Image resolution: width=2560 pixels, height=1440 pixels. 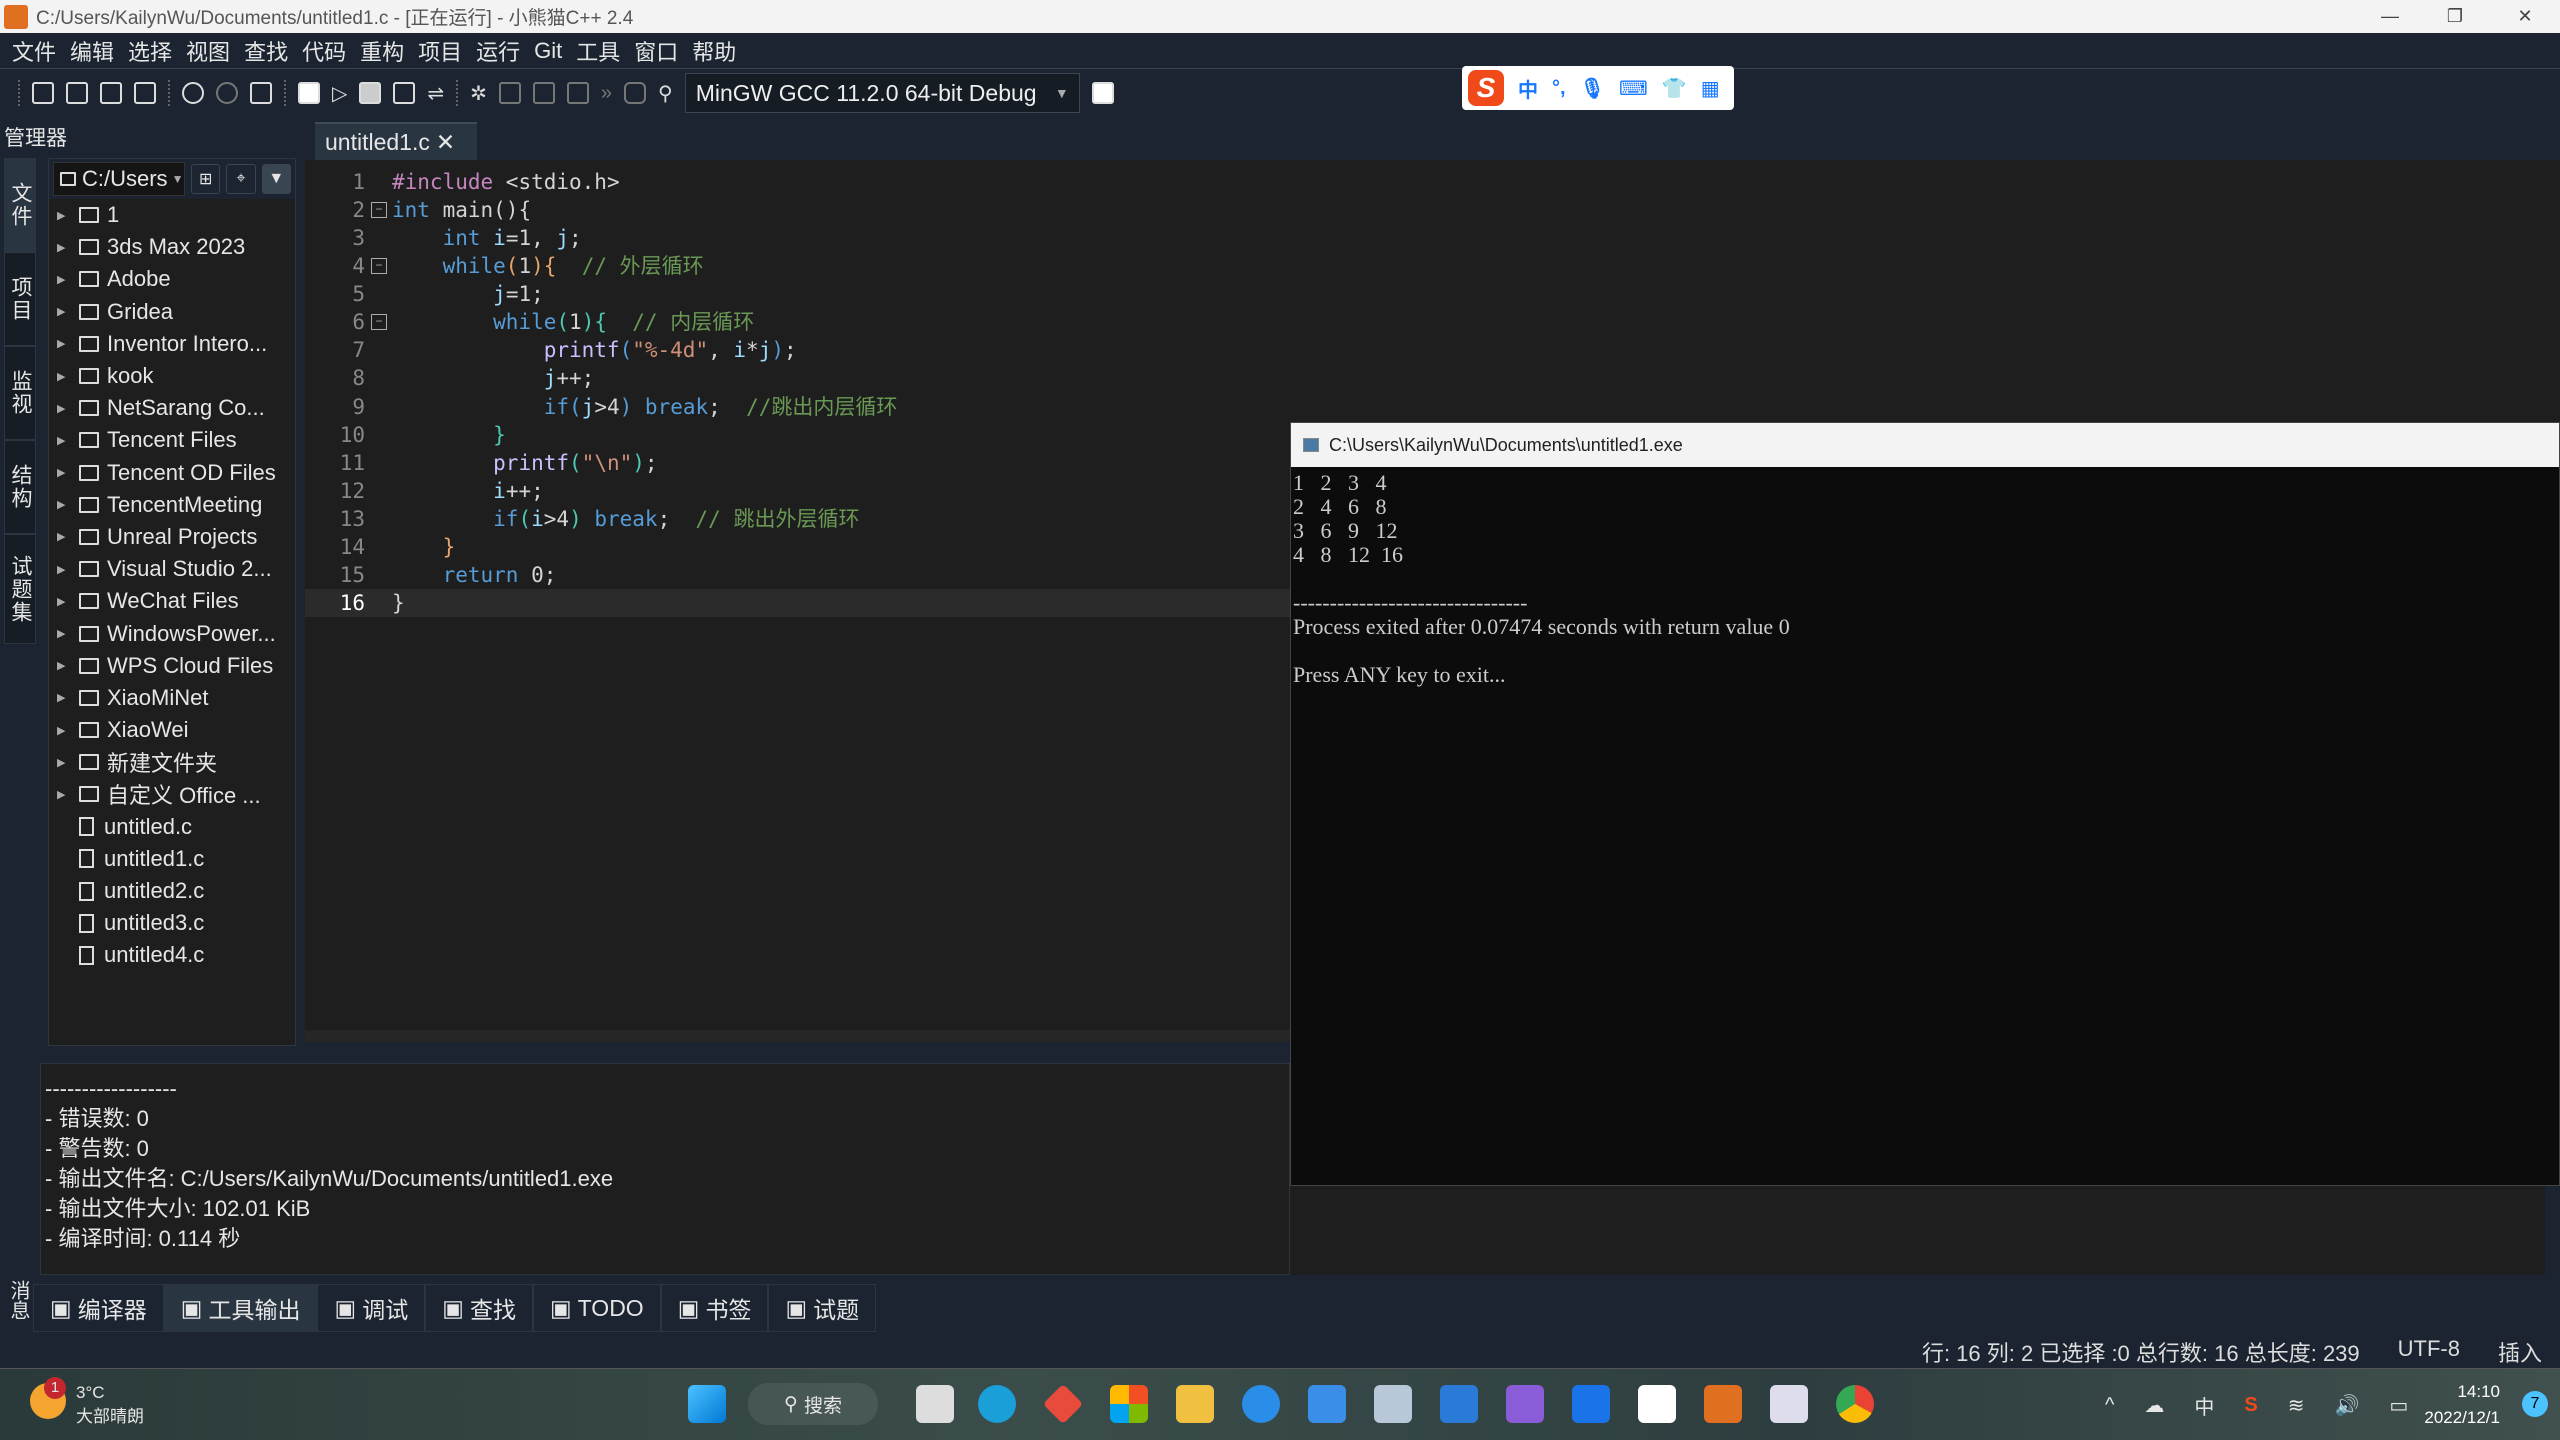 I want to click on weather-widget: 3°C 大部晴朗, so click(x=110, y=1405).